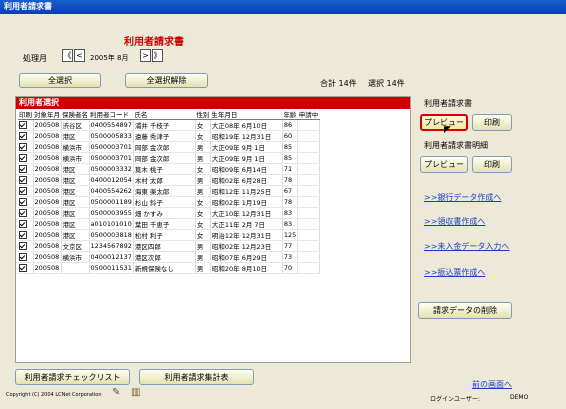 Image resolution: width=566 pixels, height=409 pixels. Describe the element at coordinates (169, 191) in the screenshot. I see `table-row: 200508 港区 0400554262 海東 楽太郎男昭和12年 11月25日 67` at that location.